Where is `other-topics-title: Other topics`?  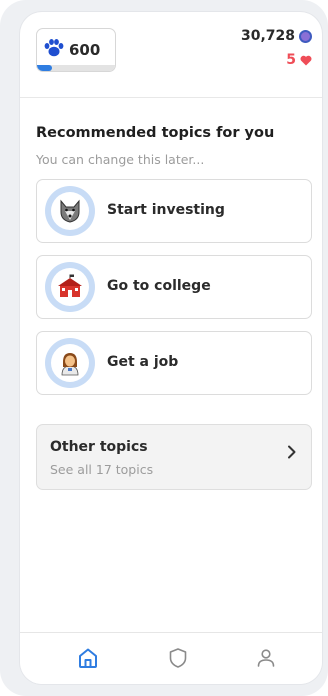 other-topics-title: Other topics is located at coordinates (99, 447).